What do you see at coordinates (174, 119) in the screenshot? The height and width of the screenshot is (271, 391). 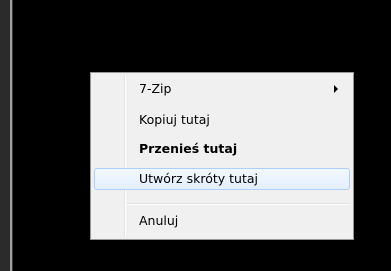 I see `menu-item-label: Kopiuj tutaj` at bounding box center [174, 119].